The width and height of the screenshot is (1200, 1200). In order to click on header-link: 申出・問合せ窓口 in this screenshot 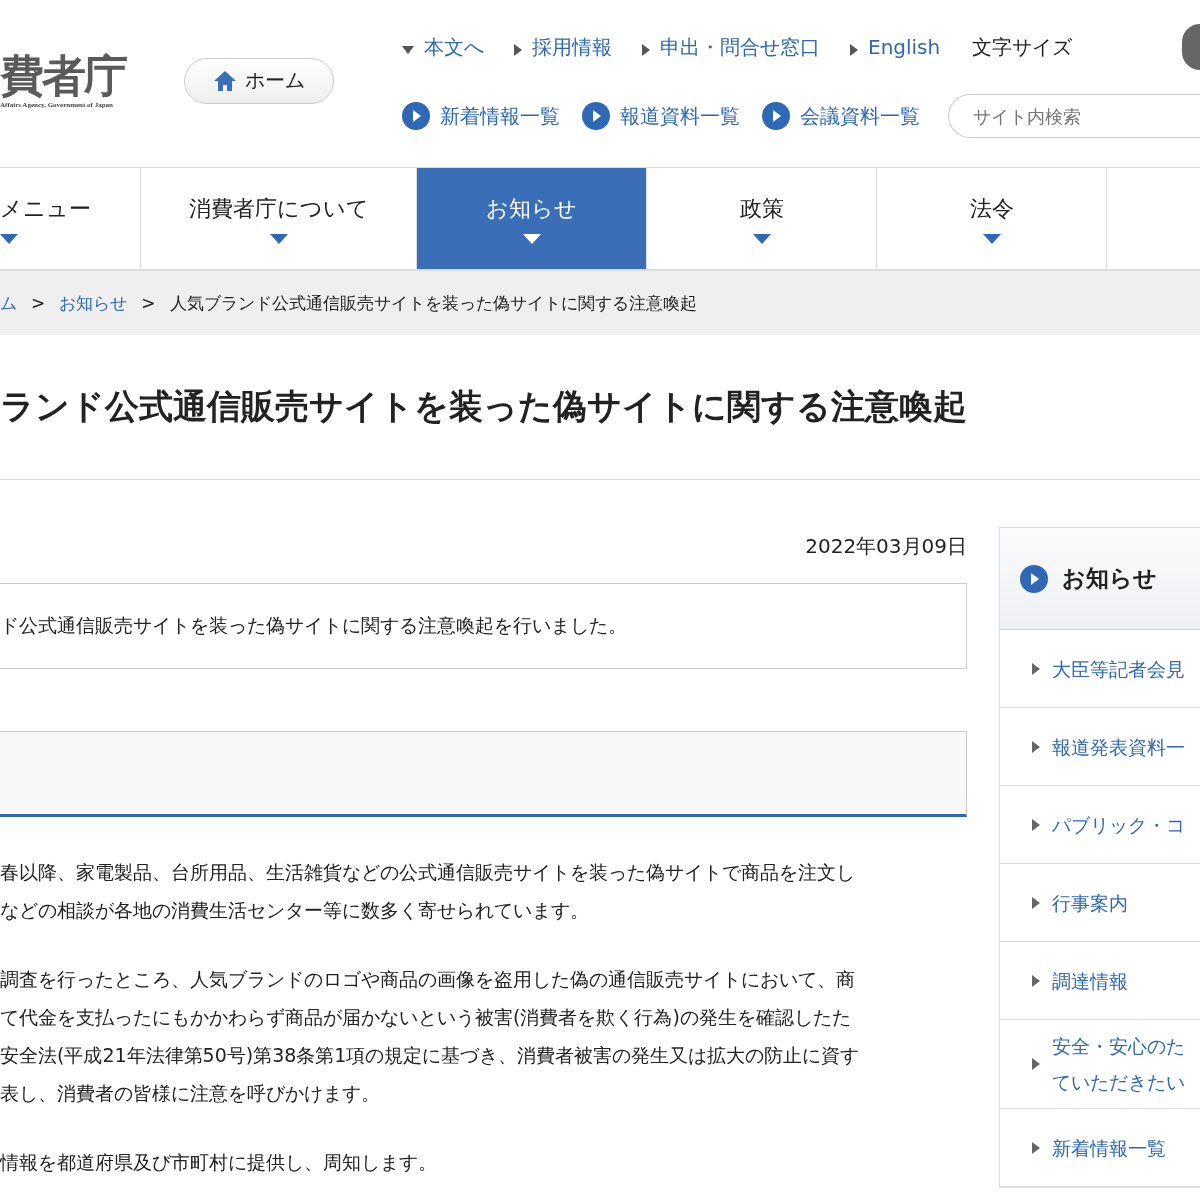, I will do `click(731, 47)`.